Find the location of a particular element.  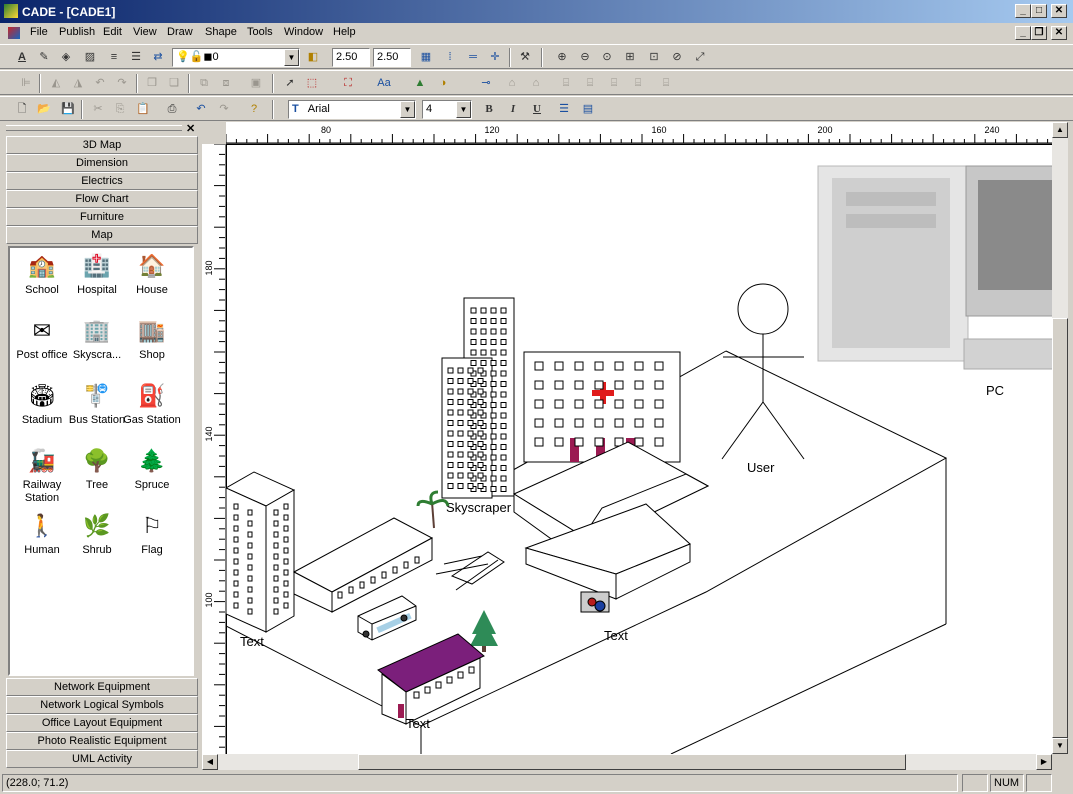

skyscraper-label: Skyscraper is located at coordinates (479, 507).